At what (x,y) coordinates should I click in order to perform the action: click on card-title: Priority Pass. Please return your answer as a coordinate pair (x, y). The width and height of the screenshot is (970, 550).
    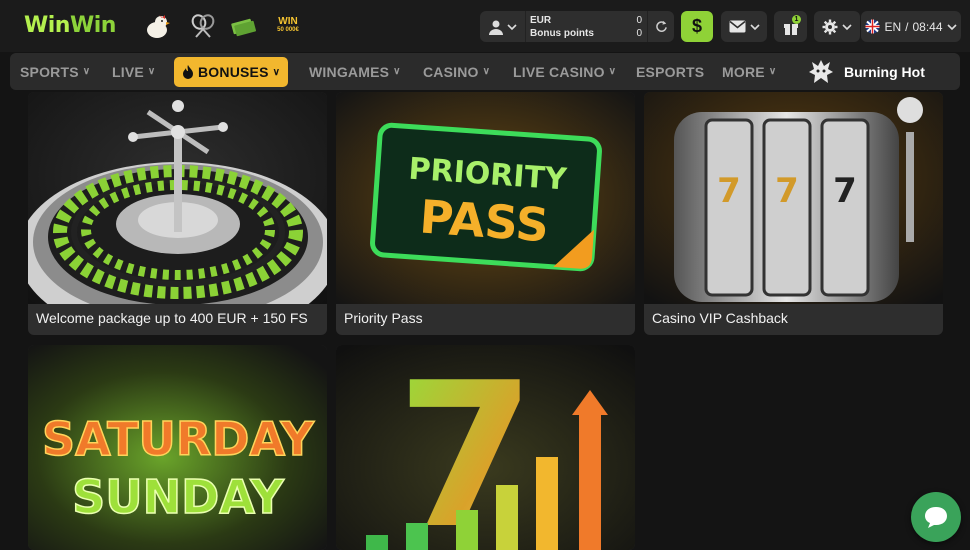
    Looking at the image, I should click on (383, 318).